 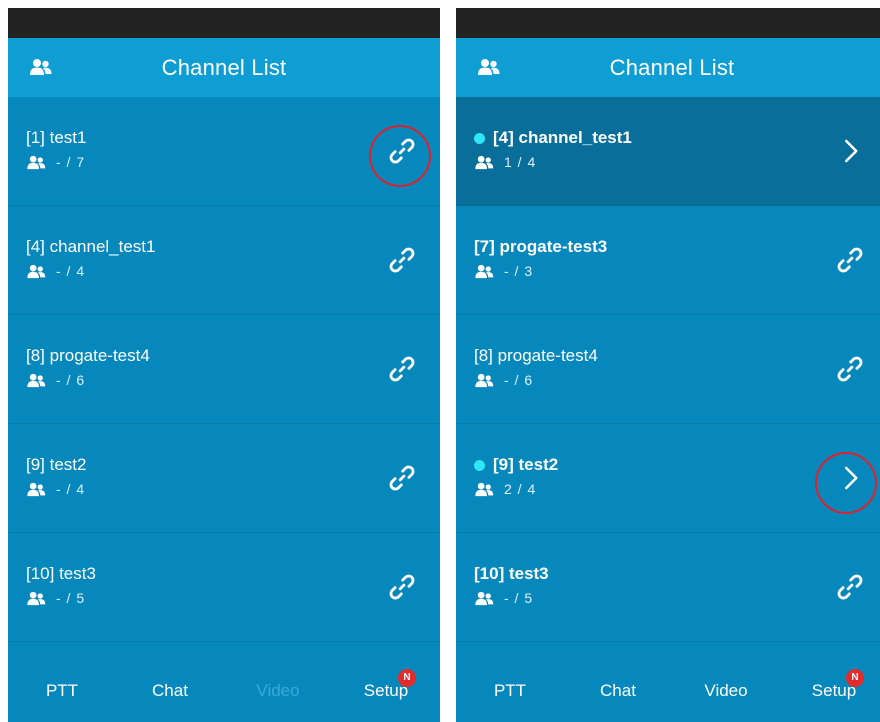 I want to click on channel-item: [7] progate-test3 - / 3, so click(x=668, y=260).